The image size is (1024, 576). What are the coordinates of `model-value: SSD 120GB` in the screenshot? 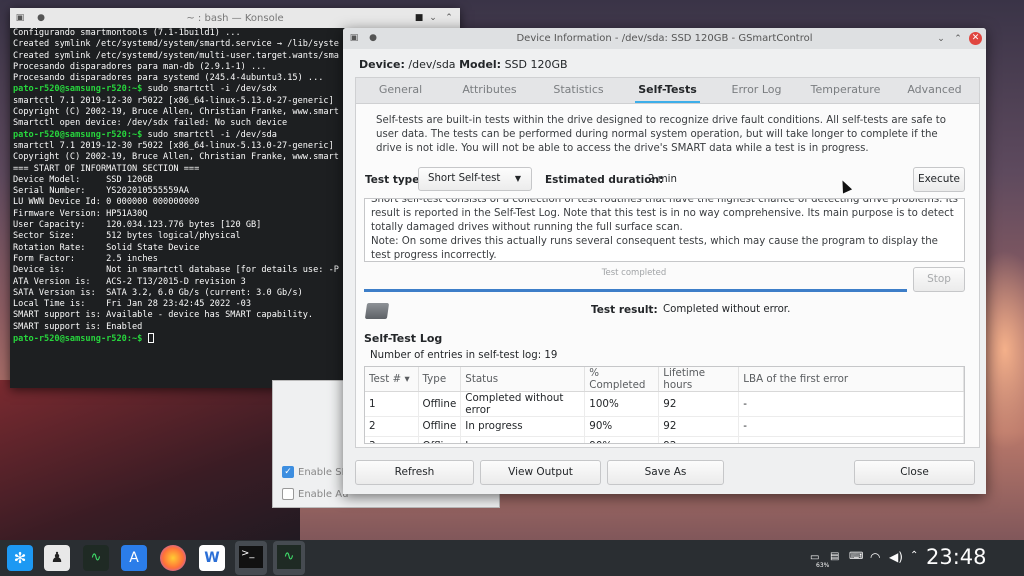 It's located at (536, 64).